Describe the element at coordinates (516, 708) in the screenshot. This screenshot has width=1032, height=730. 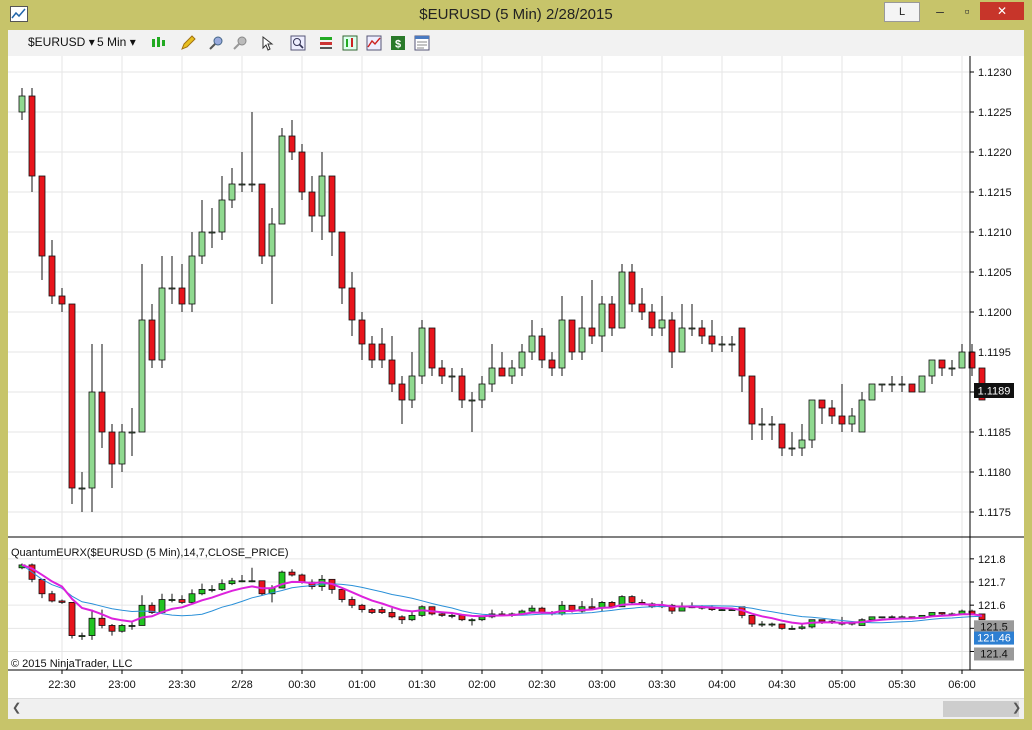
I see `horizontal-scrollbar: ❮ ❯` at that location.